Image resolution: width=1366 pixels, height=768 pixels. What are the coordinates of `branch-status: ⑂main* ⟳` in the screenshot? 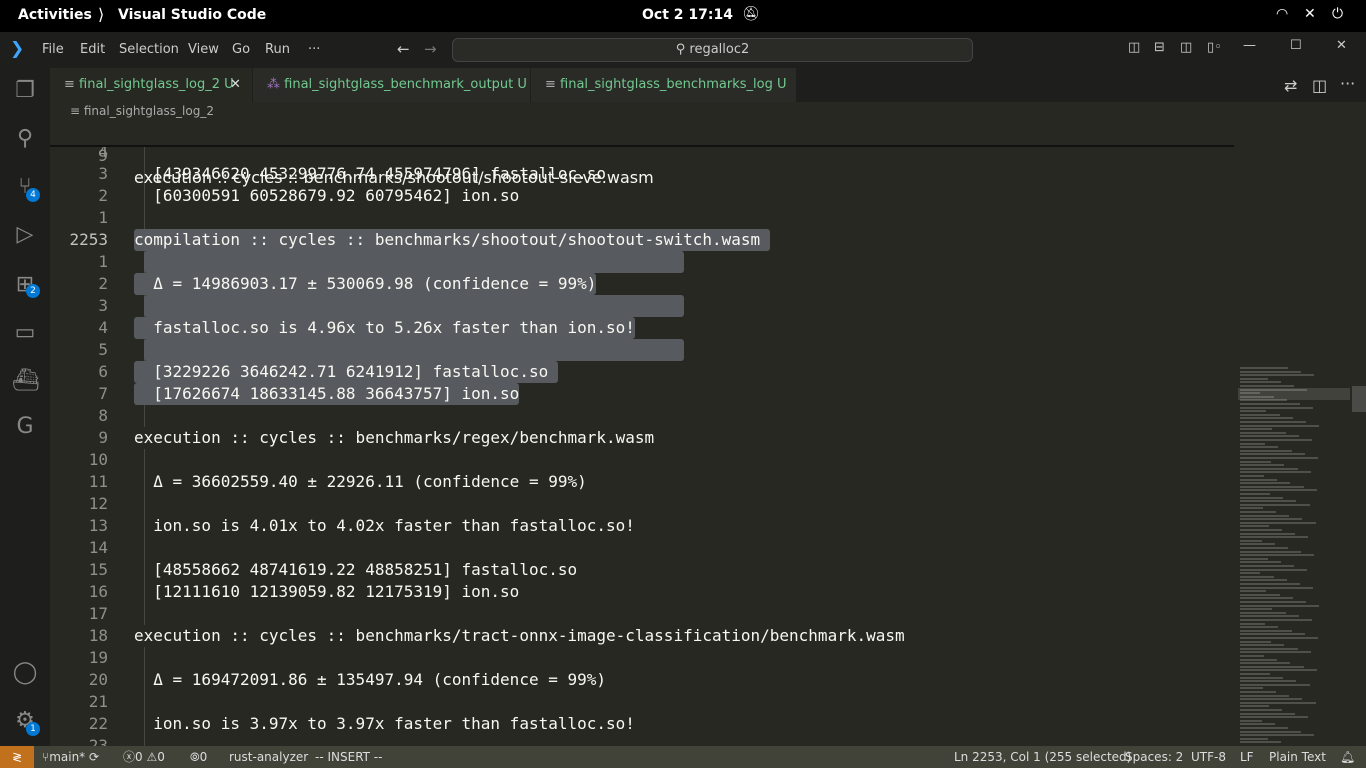 It's located at (70, 757).